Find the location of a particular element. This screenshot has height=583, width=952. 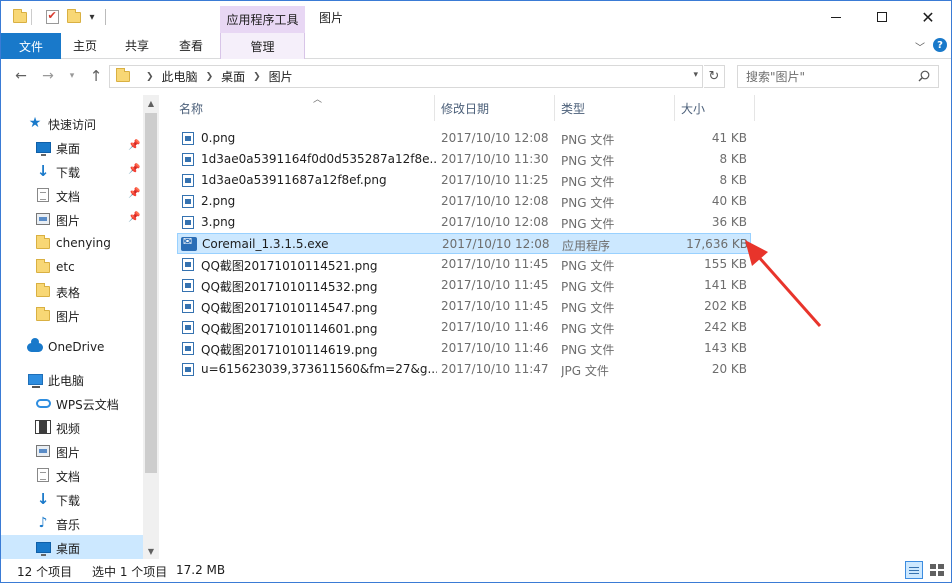

breadcrumb-this-pc: 此电脑 is located at coordinates (180, 76).